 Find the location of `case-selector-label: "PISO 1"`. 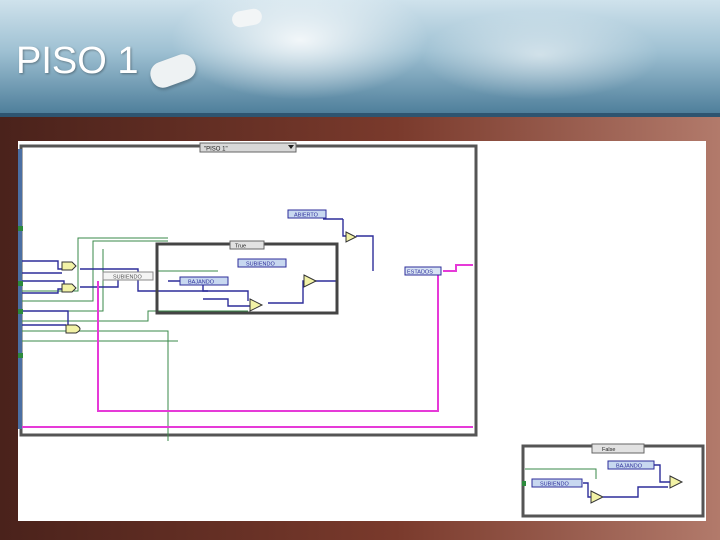

case-selector-label: "PISO 1" is located at coordinates (216, 150).